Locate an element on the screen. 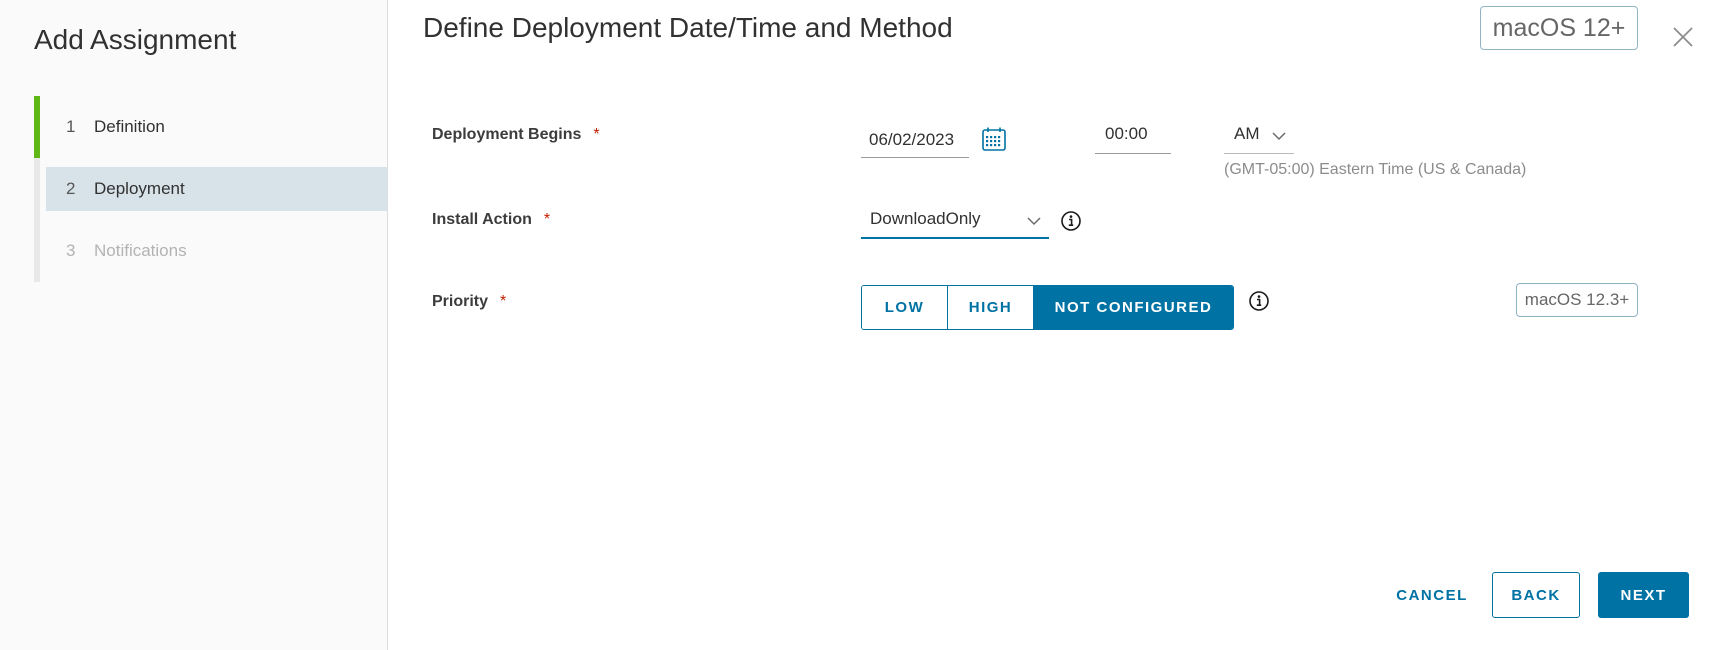 The height and width of the screenshot is (650, 1722). install-action-info-button is located at coordinates (1071, 221).